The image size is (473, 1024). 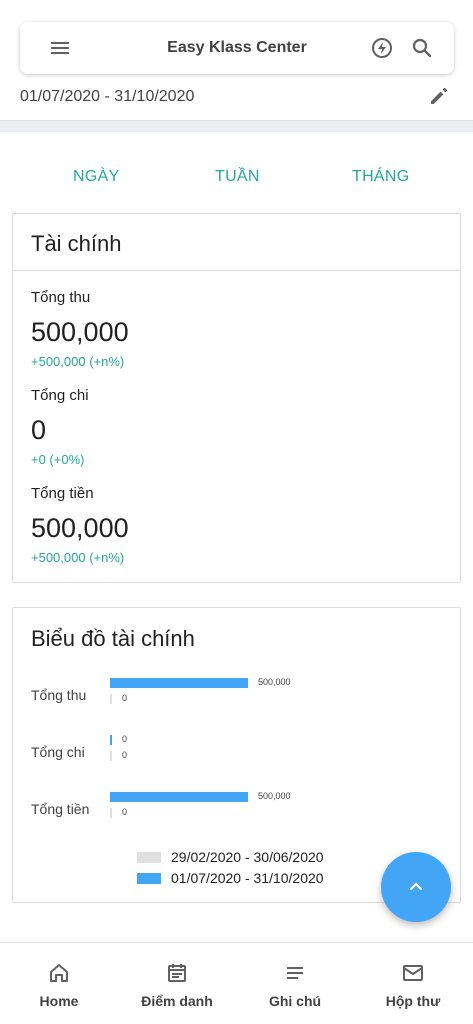 I want to click on chart-title: Biểu đồ tài chính, so click(x=113, y=638).